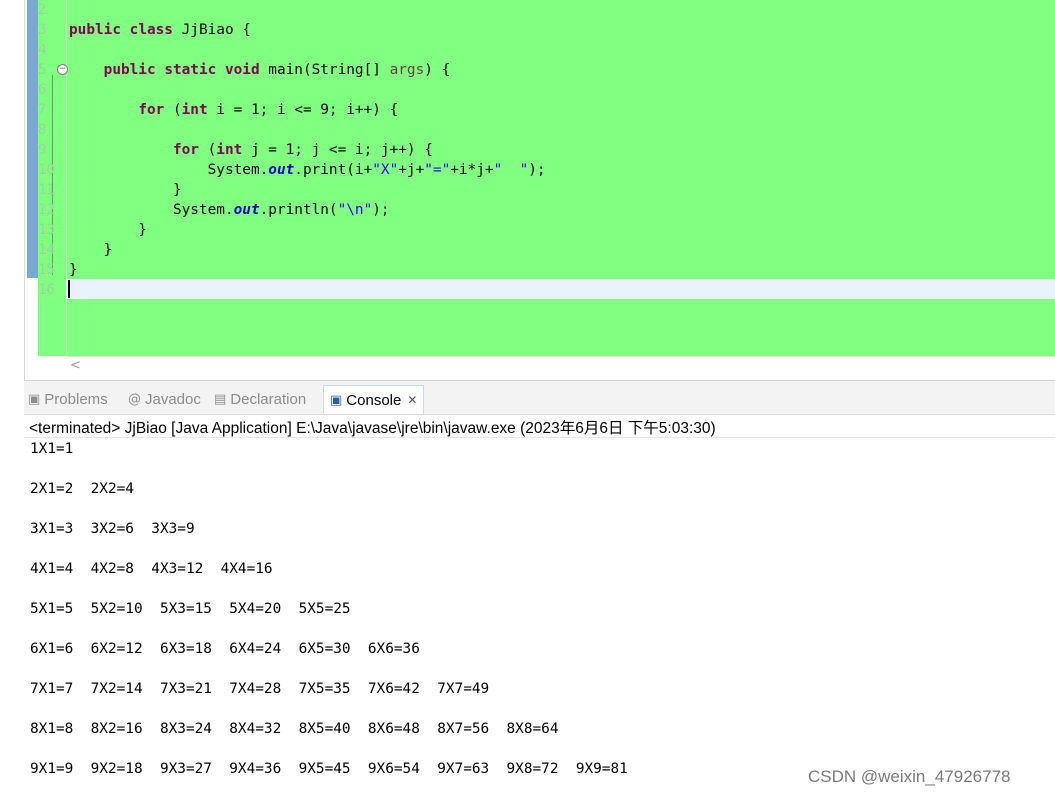  Describe the element at coordinates (46, 190) in the screenshot. I see `line-number: 11` at that location.